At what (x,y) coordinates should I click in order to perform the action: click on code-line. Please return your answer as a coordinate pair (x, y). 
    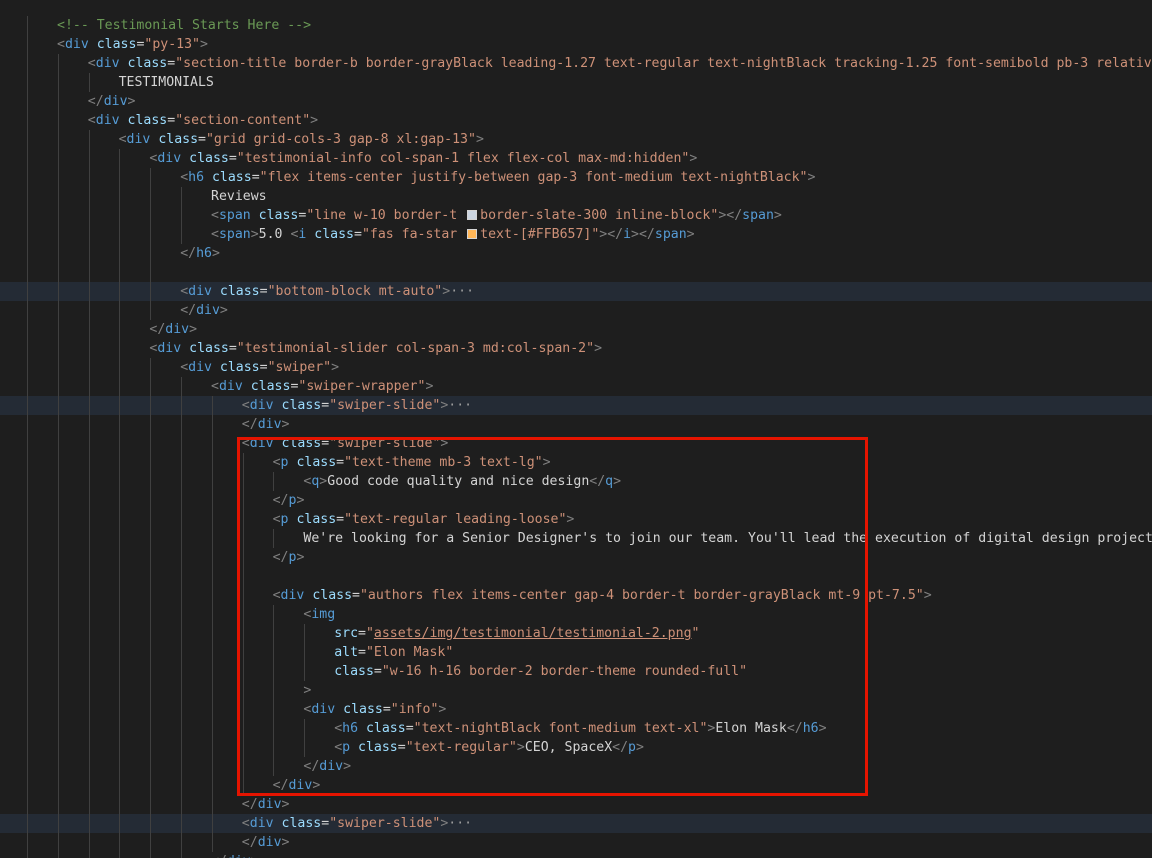
    Looking at the image, I should click on (576, 272).